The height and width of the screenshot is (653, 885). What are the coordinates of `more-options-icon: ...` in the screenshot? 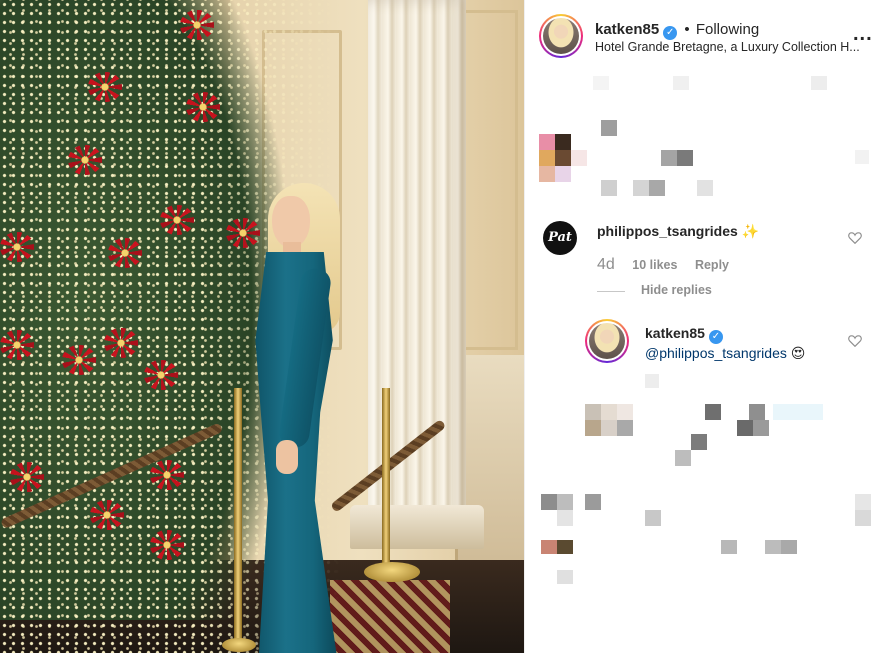 It's located at (863, 34).